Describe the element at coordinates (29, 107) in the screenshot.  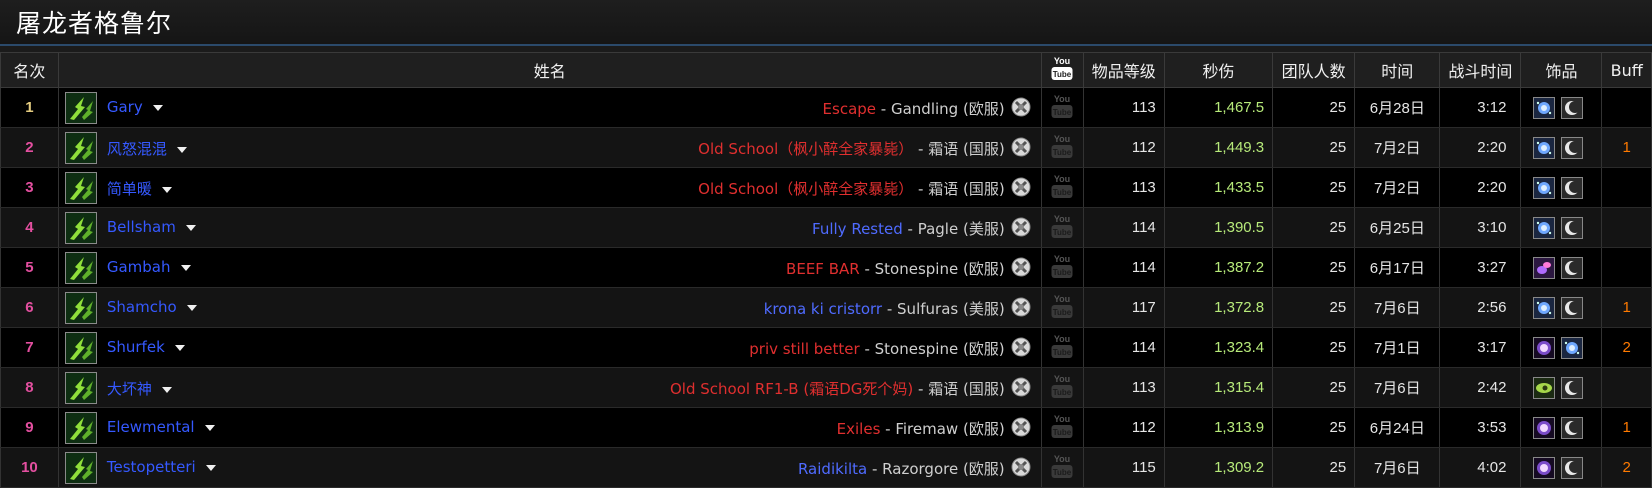
I see `rank-cell: 1` at that location.